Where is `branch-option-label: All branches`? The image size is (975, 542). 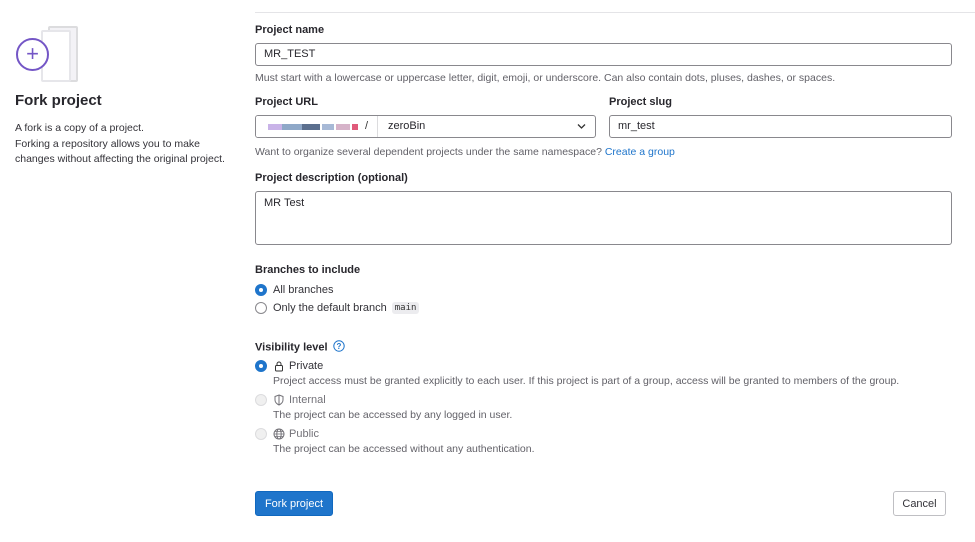 branch-option-label: All branches is located at coordinates (303, 290).